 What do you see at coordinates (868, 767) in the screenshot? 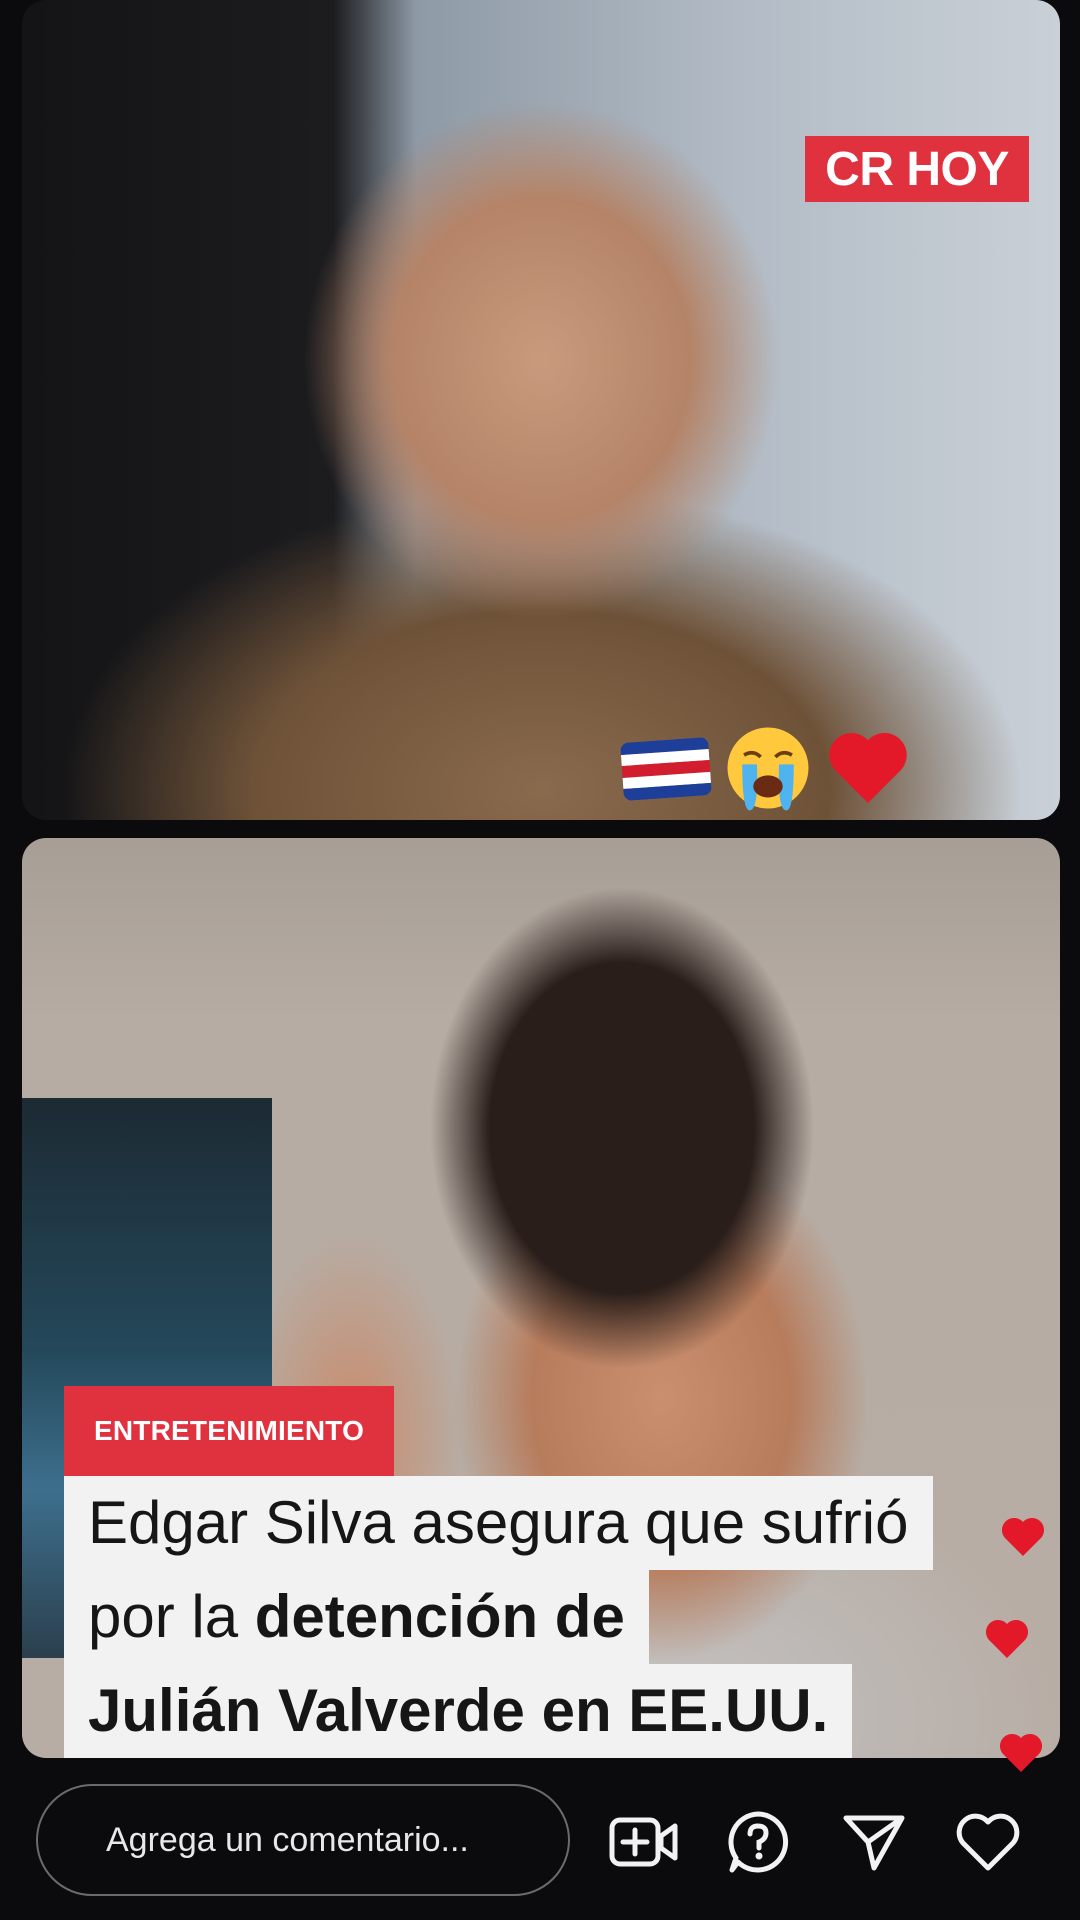
I see `red-heart-icon` at bounding box center [868, 767].